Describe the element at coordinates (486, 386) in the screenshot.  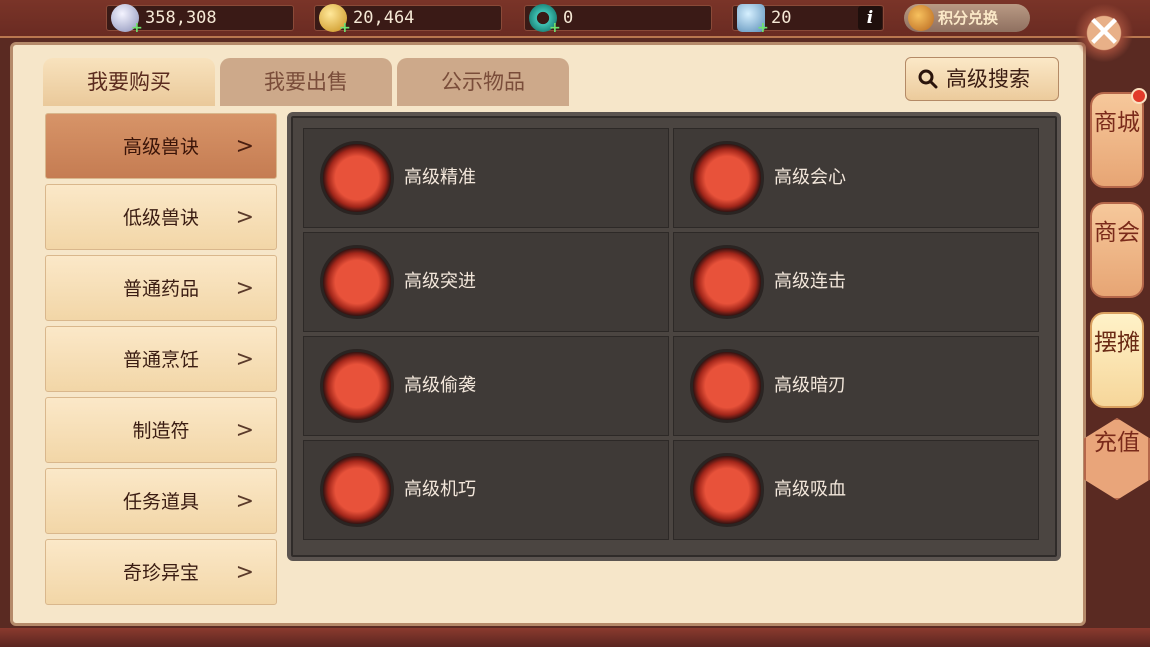
I see `item-card: 高级偷袭` at that location.